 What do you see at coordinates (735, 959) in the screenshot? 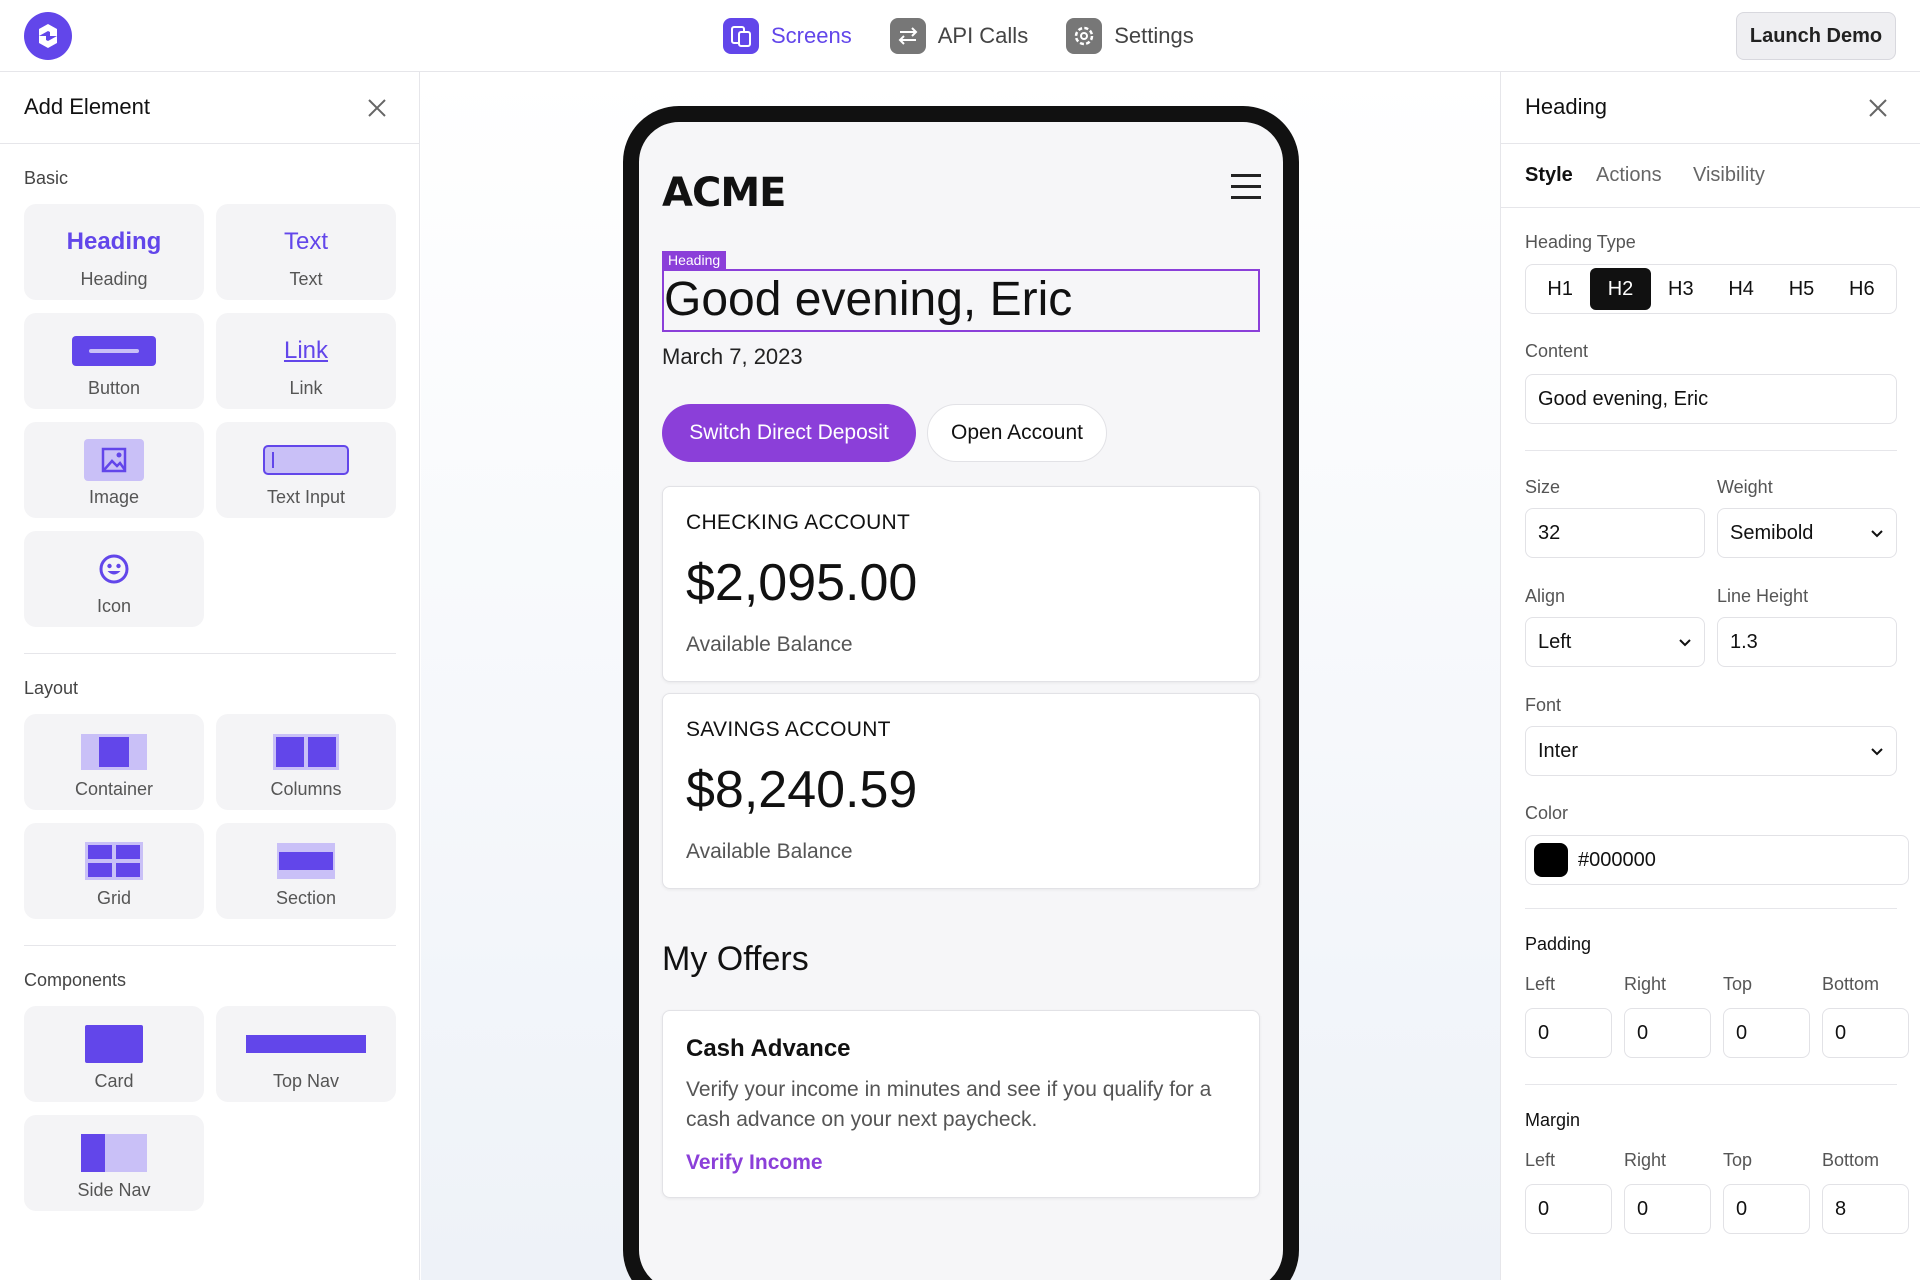
I see `offers-heading: My Offers` at bounding box center [735, 959].